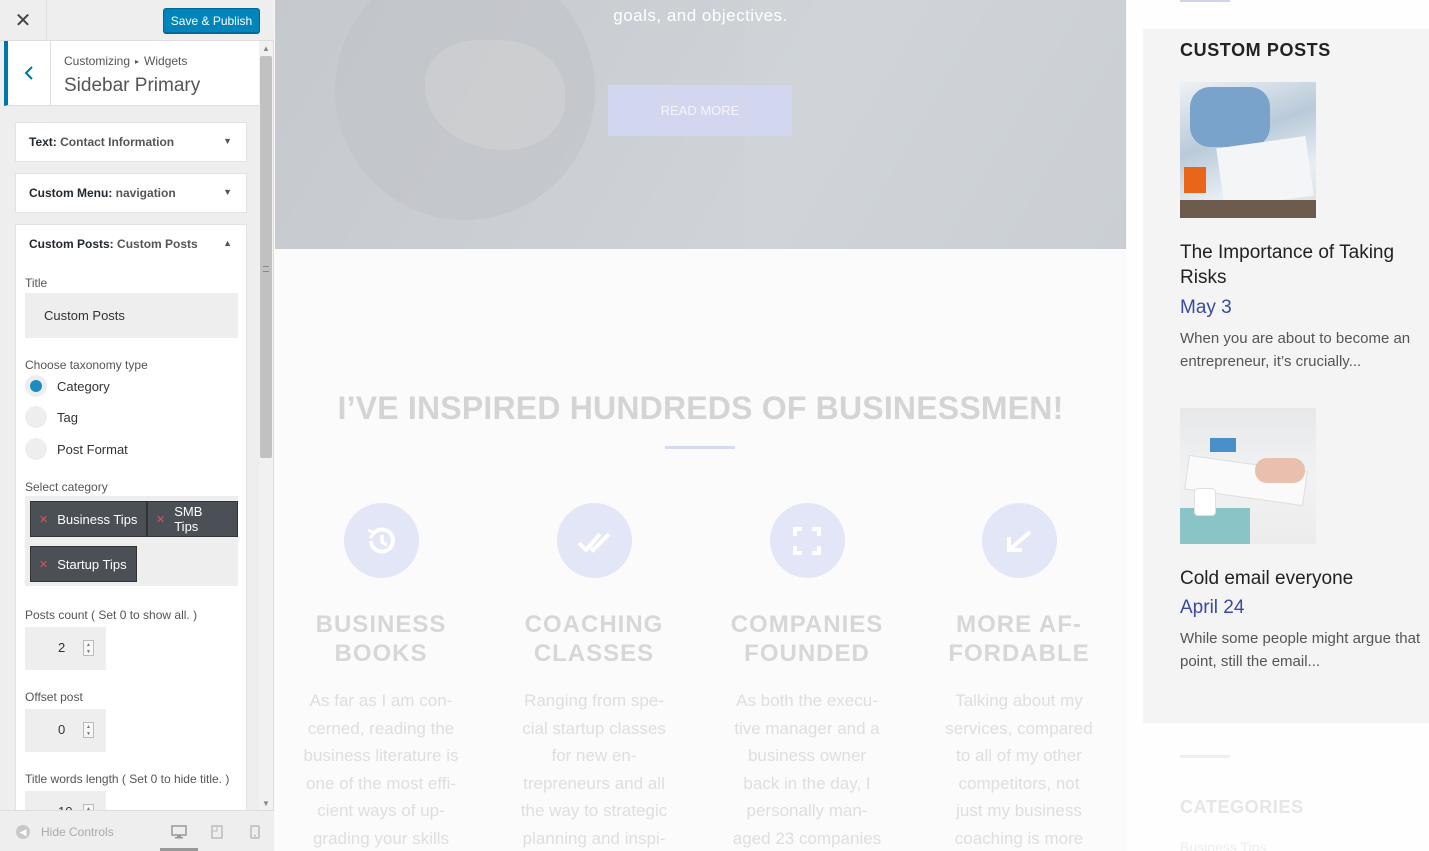  I want to click on feature-desc-line: cient ways of up-, so click(381, 810).